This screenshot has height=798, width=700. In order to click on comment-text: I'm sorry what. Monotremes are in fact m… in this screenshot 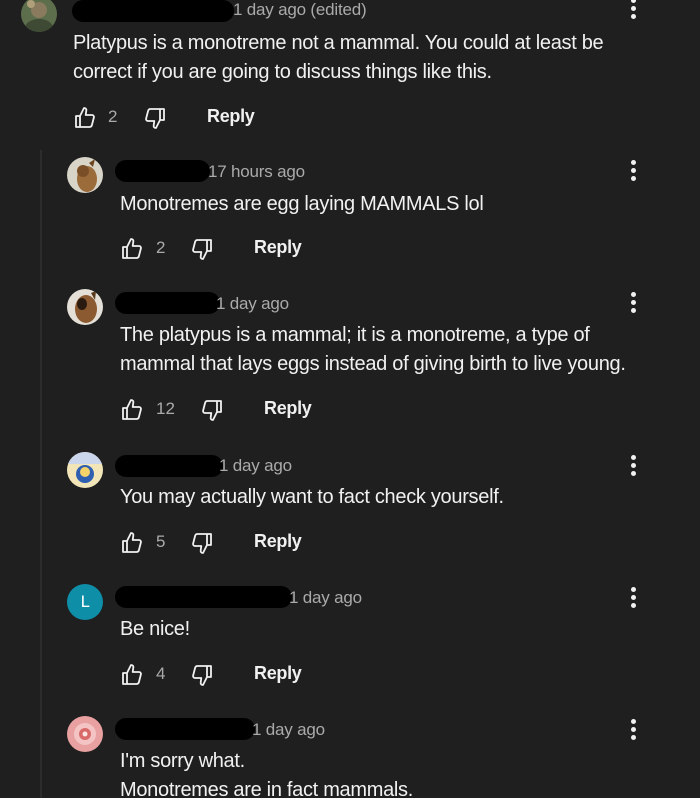, I will do `click(267, 774)`.